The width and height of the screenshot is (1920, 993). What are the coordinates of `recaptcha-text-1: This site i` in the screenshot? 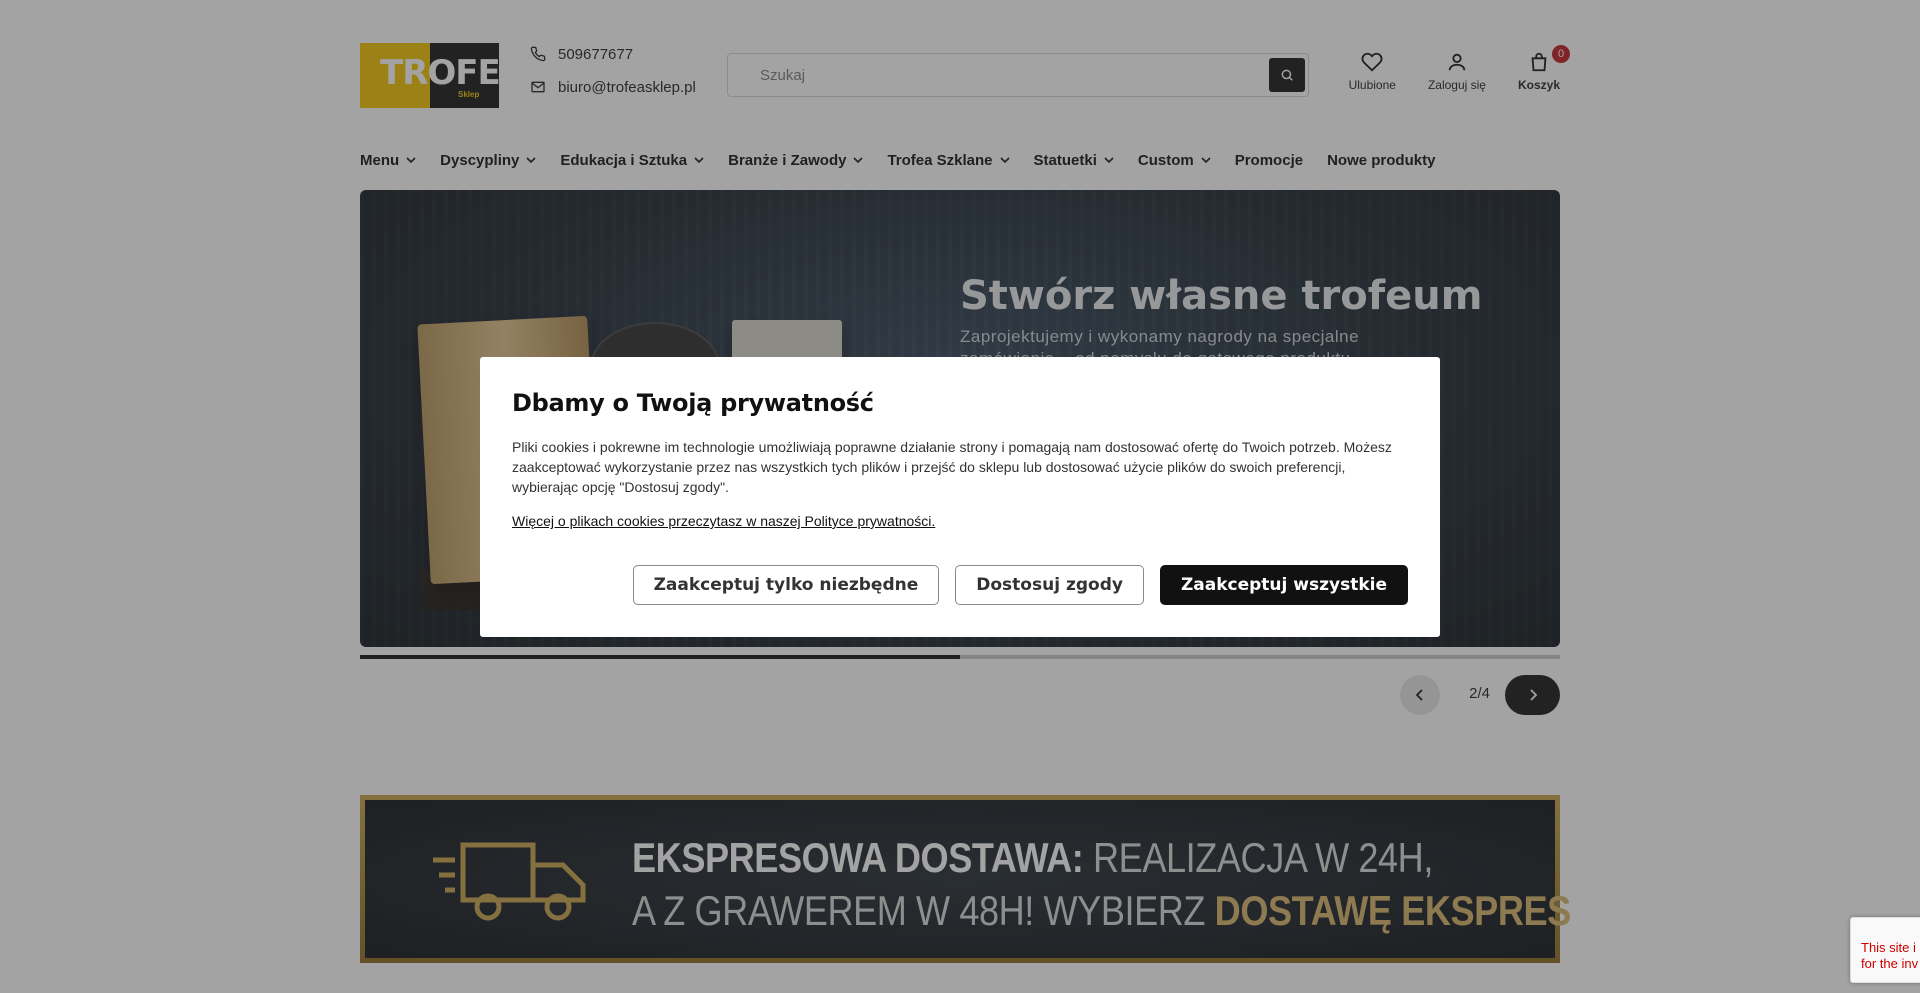 It's located at (1888, 947).